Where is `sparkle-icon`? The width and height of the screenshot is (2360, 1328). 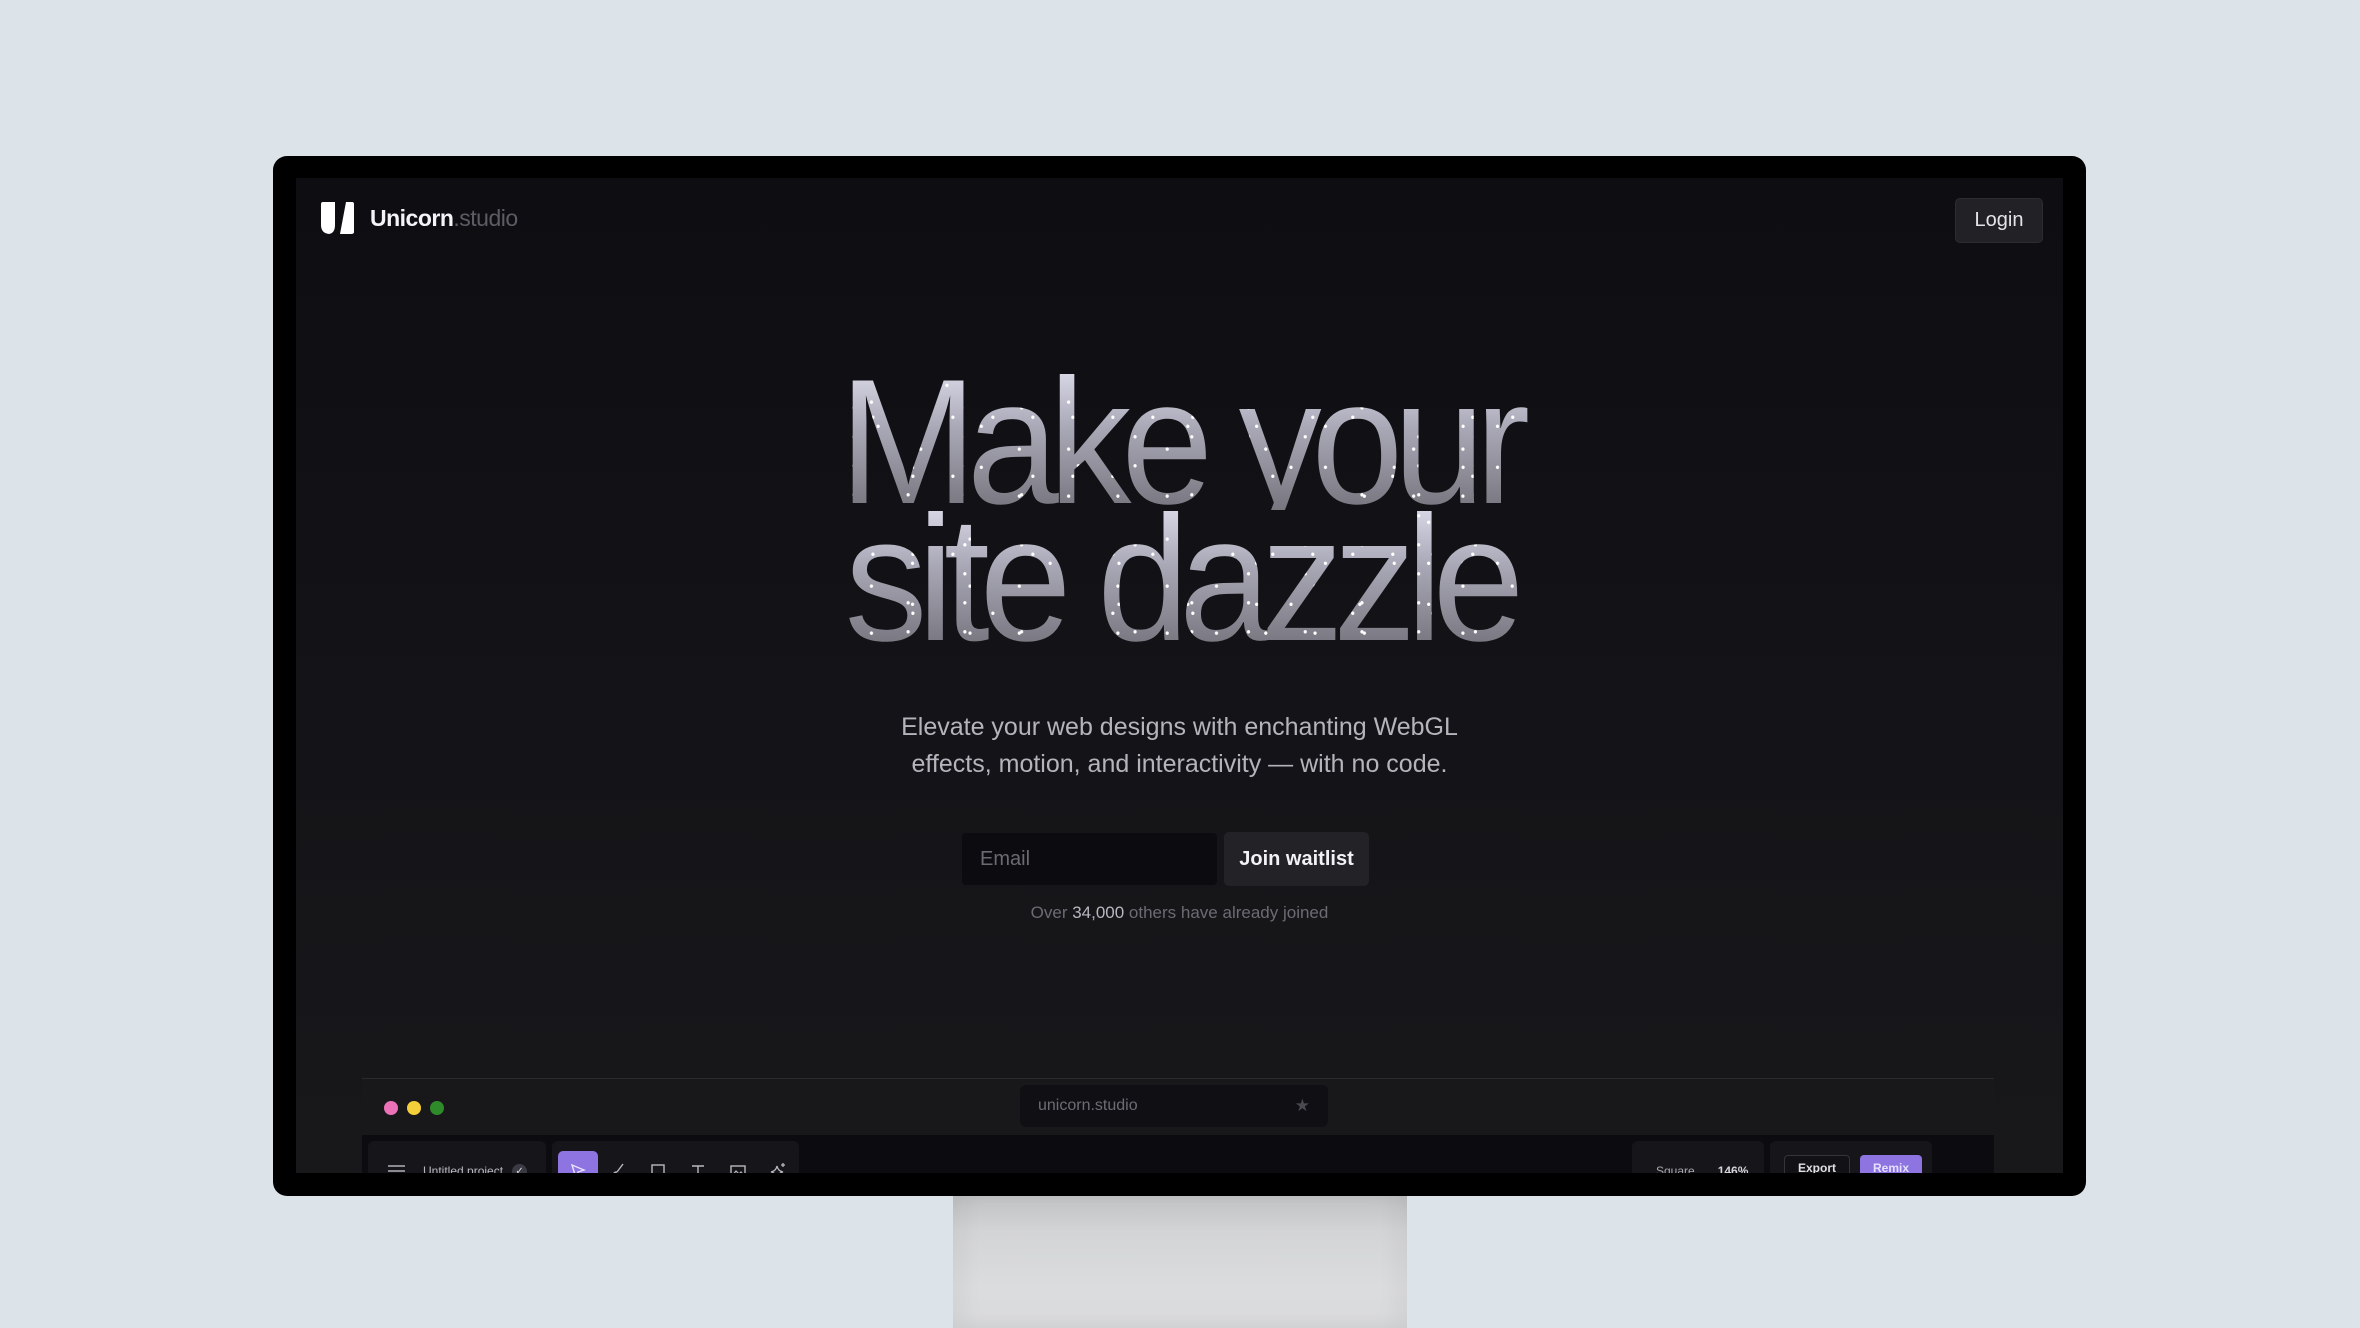
sparkle-icon is located at coordinates (778, 1162).